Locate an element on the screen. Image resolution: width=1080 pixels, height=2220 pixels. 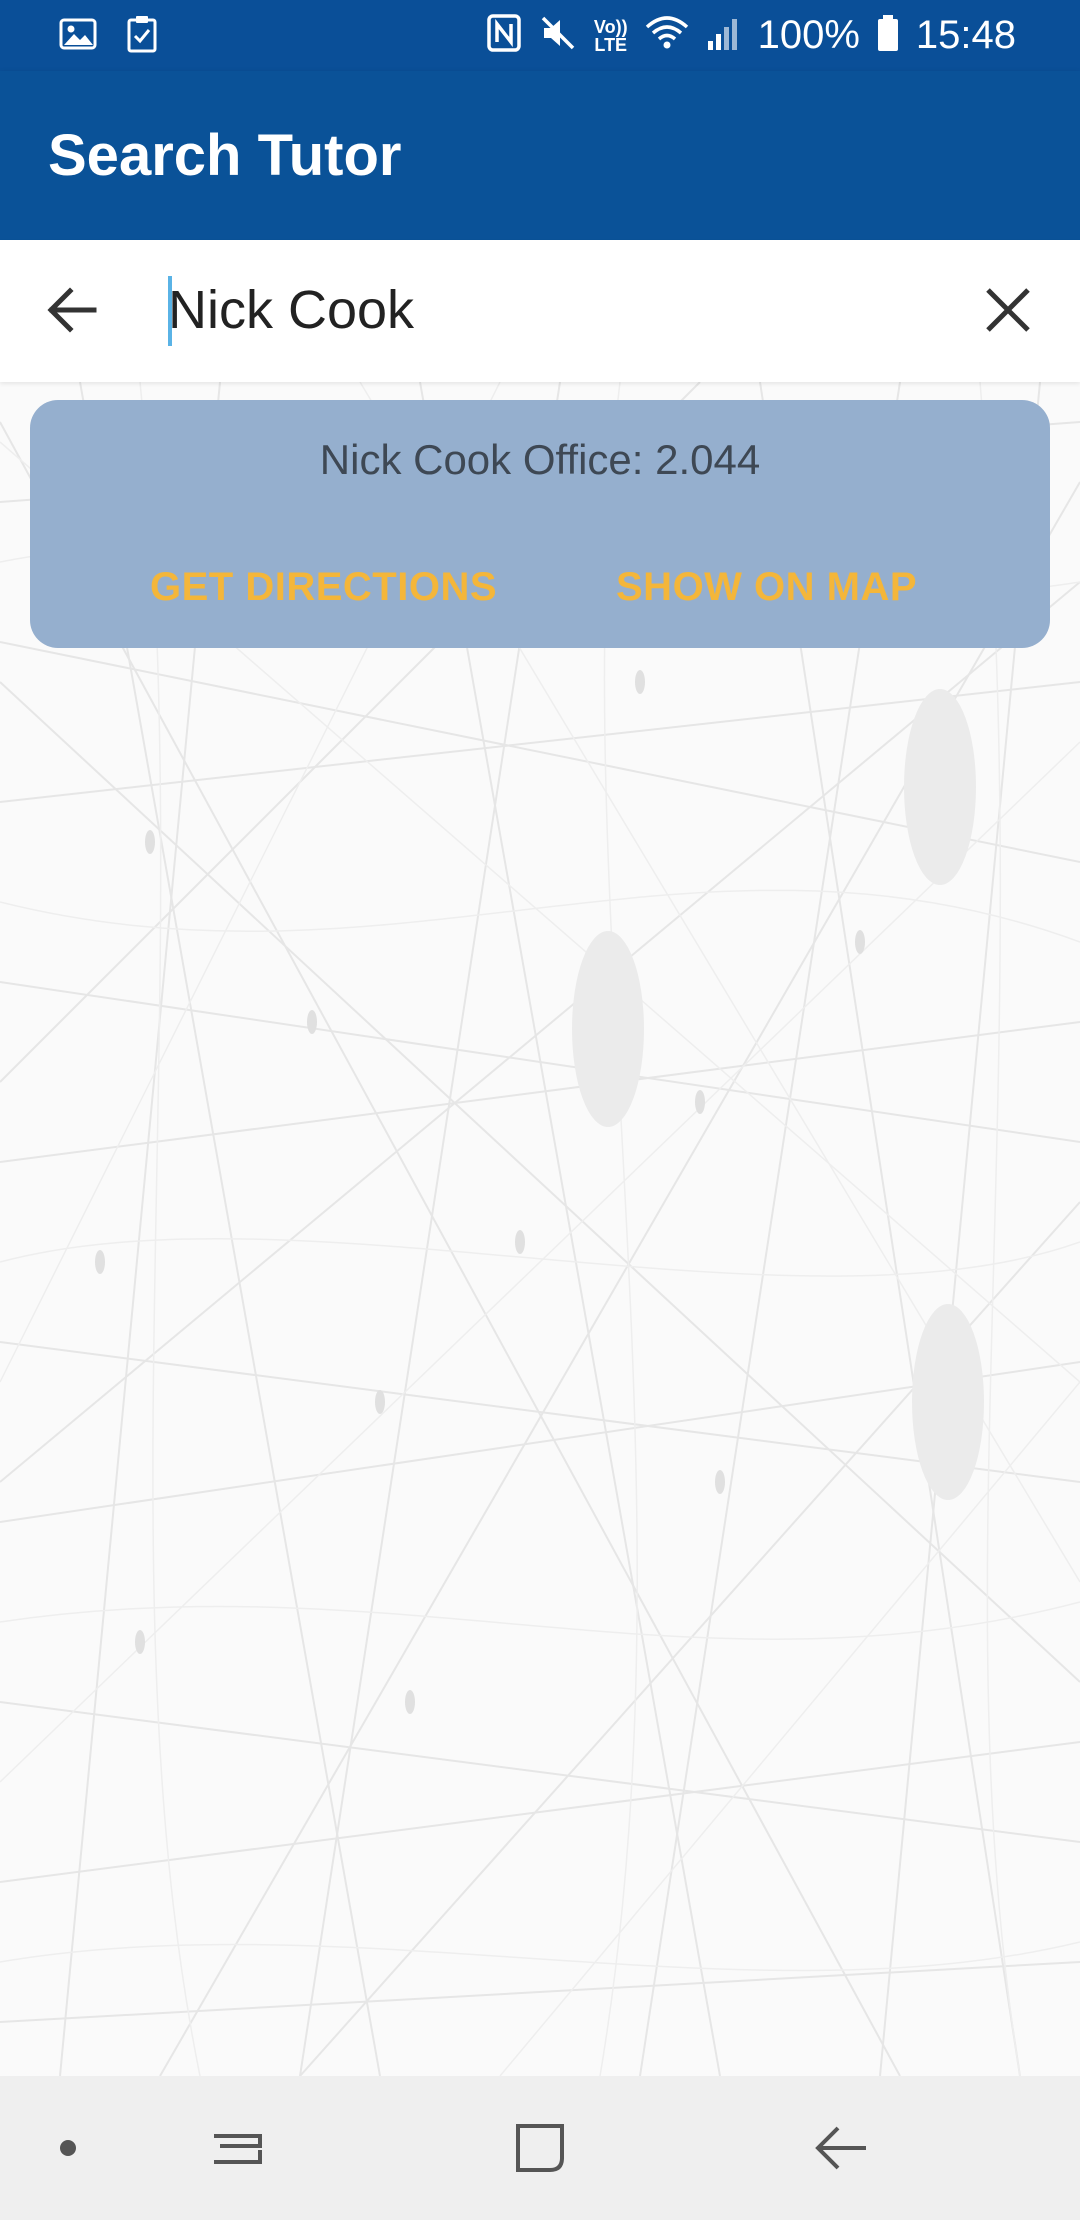
status-bar: Vo)) LTE 100% 15:48 is located at coordinates (540, 35).